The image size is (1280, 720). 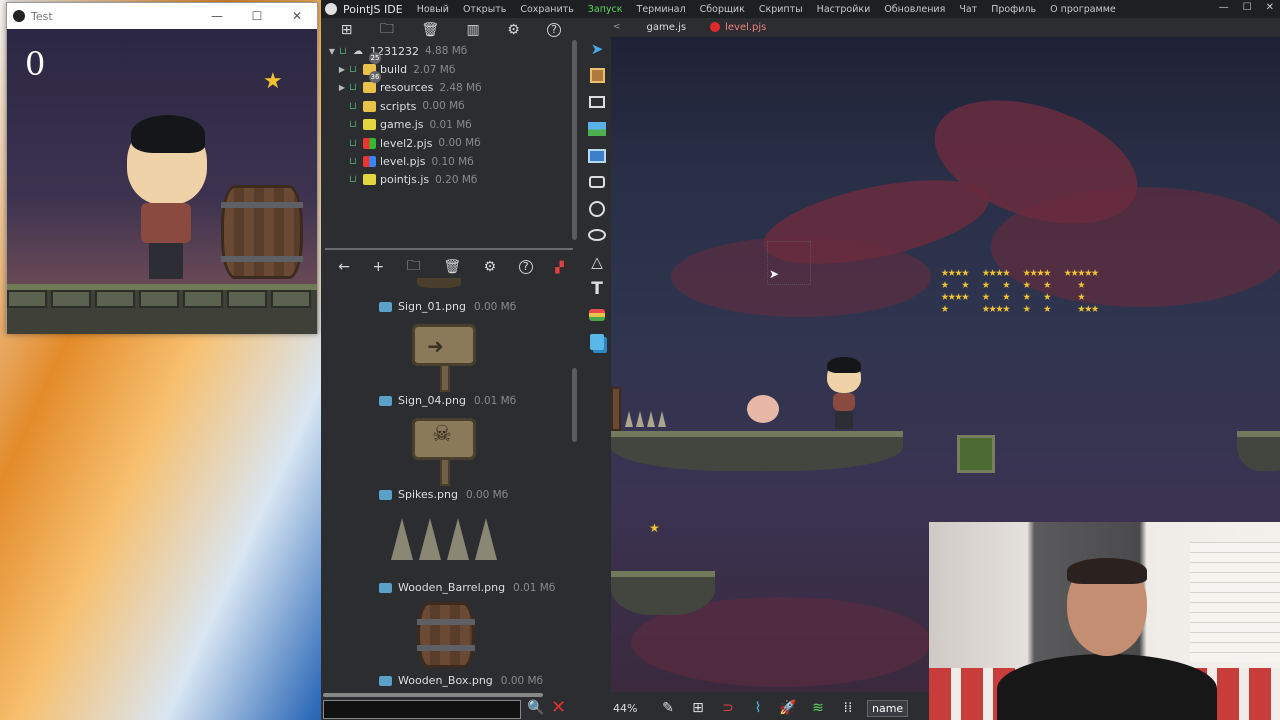 I want to click on menu-chat: Чат, so click(x=968, y=9).